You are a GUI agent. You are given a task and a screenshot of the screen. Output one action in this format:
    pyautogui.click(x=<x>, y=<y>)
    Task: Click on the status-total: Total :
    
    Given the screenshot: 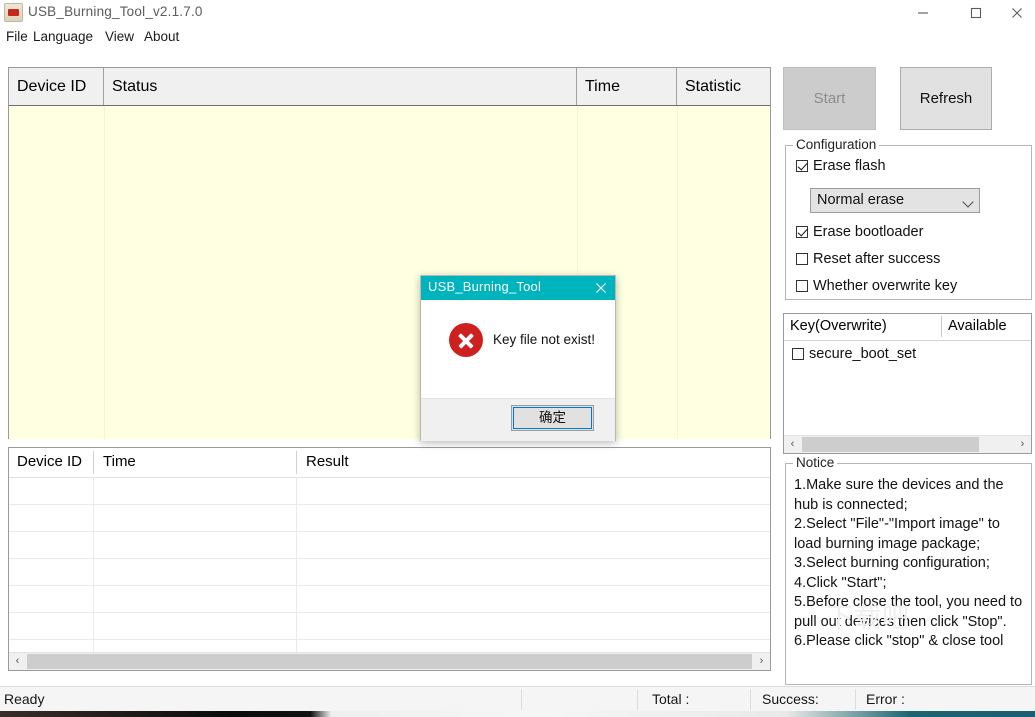 What is the action you would take?
    pyautogui.click(x=671, y=699)
    